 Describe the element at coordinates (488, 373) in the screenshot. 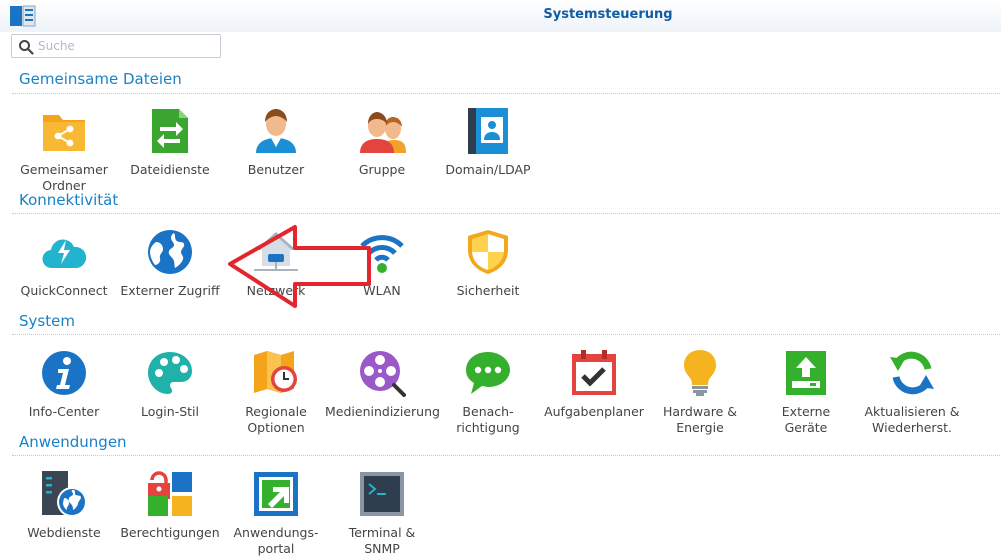

I see `chat-bubble-icon` at that location.